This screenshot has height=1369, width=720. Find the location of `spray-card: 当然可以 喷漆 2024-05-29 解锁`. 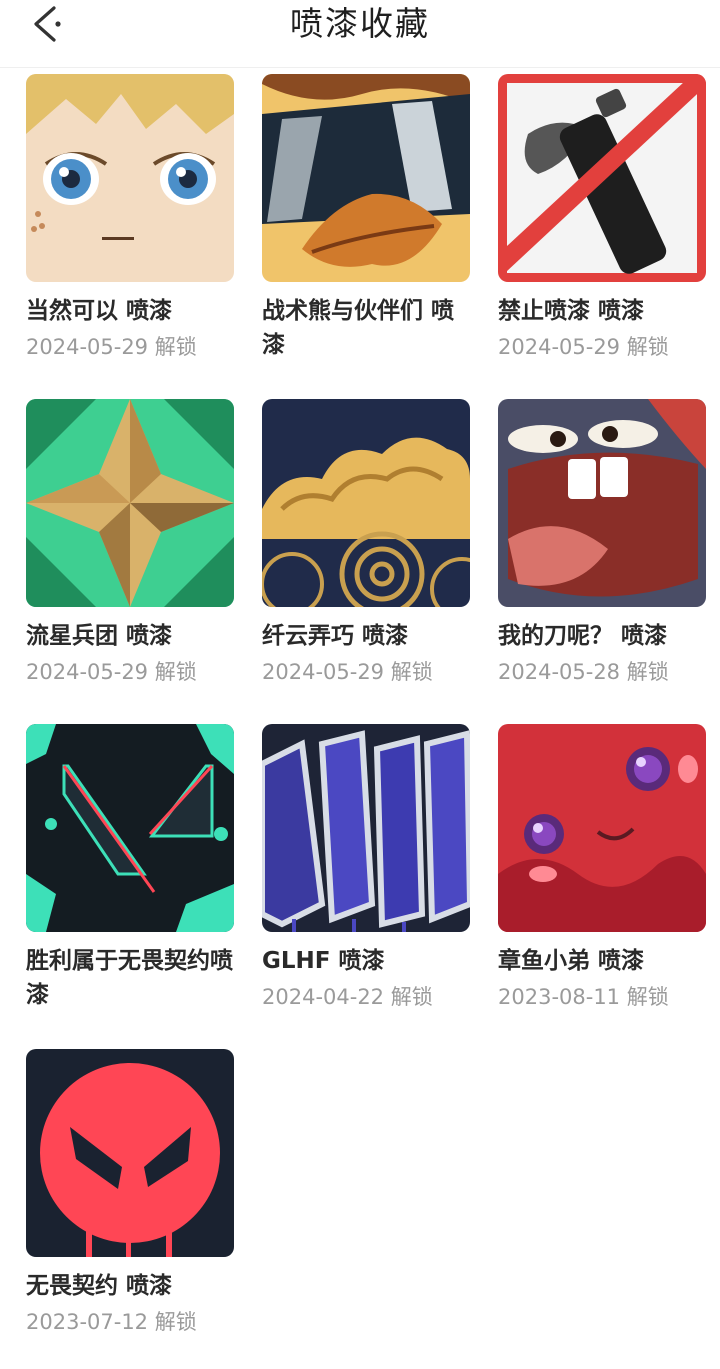

spray-card: 当然可以 喷漆 2024-05-29 解锁 is located at coordinates (131, 219).